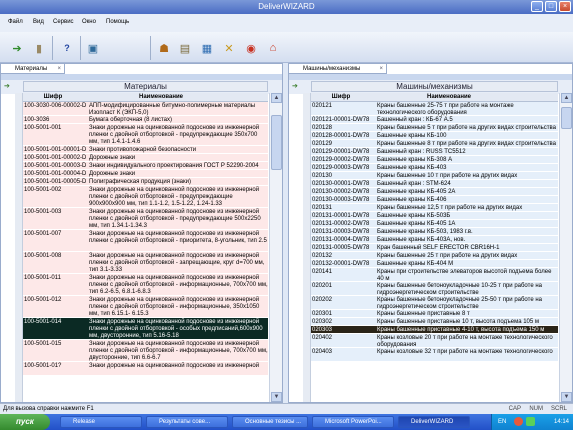 Image resolution: width=573 pixels, height=430 pixels. I want to click on table-row: 020131-00001-DW78 Башенные краны КБ-503Б, so click(434, 216).